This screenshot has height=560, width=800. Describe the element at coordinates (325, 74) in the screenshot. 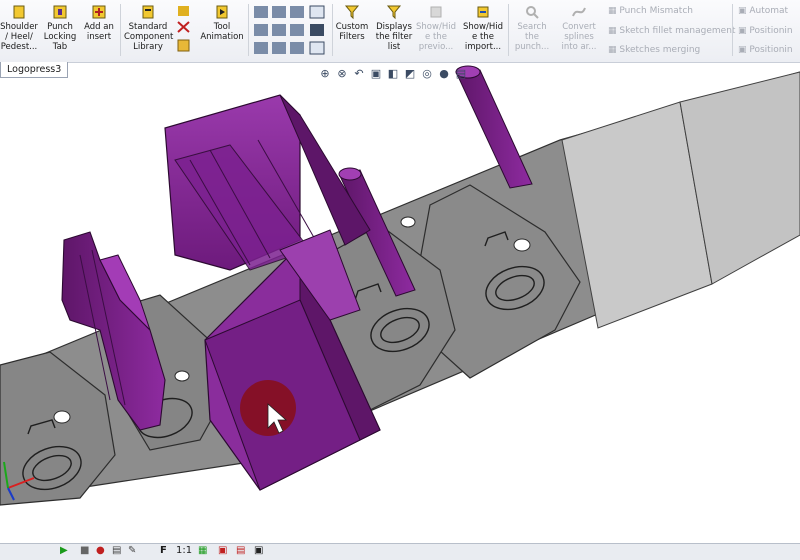

I see `zoom-fit-icon: ⊕` at that location.